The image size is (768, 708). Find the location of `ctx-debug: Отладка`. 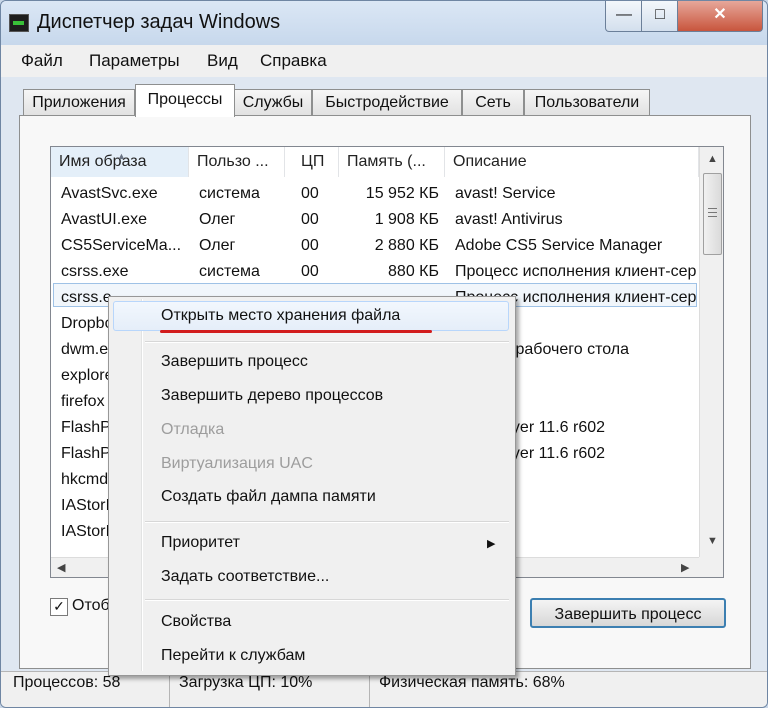

ctx-debug: Отладка is located at coordinates (193, 429).